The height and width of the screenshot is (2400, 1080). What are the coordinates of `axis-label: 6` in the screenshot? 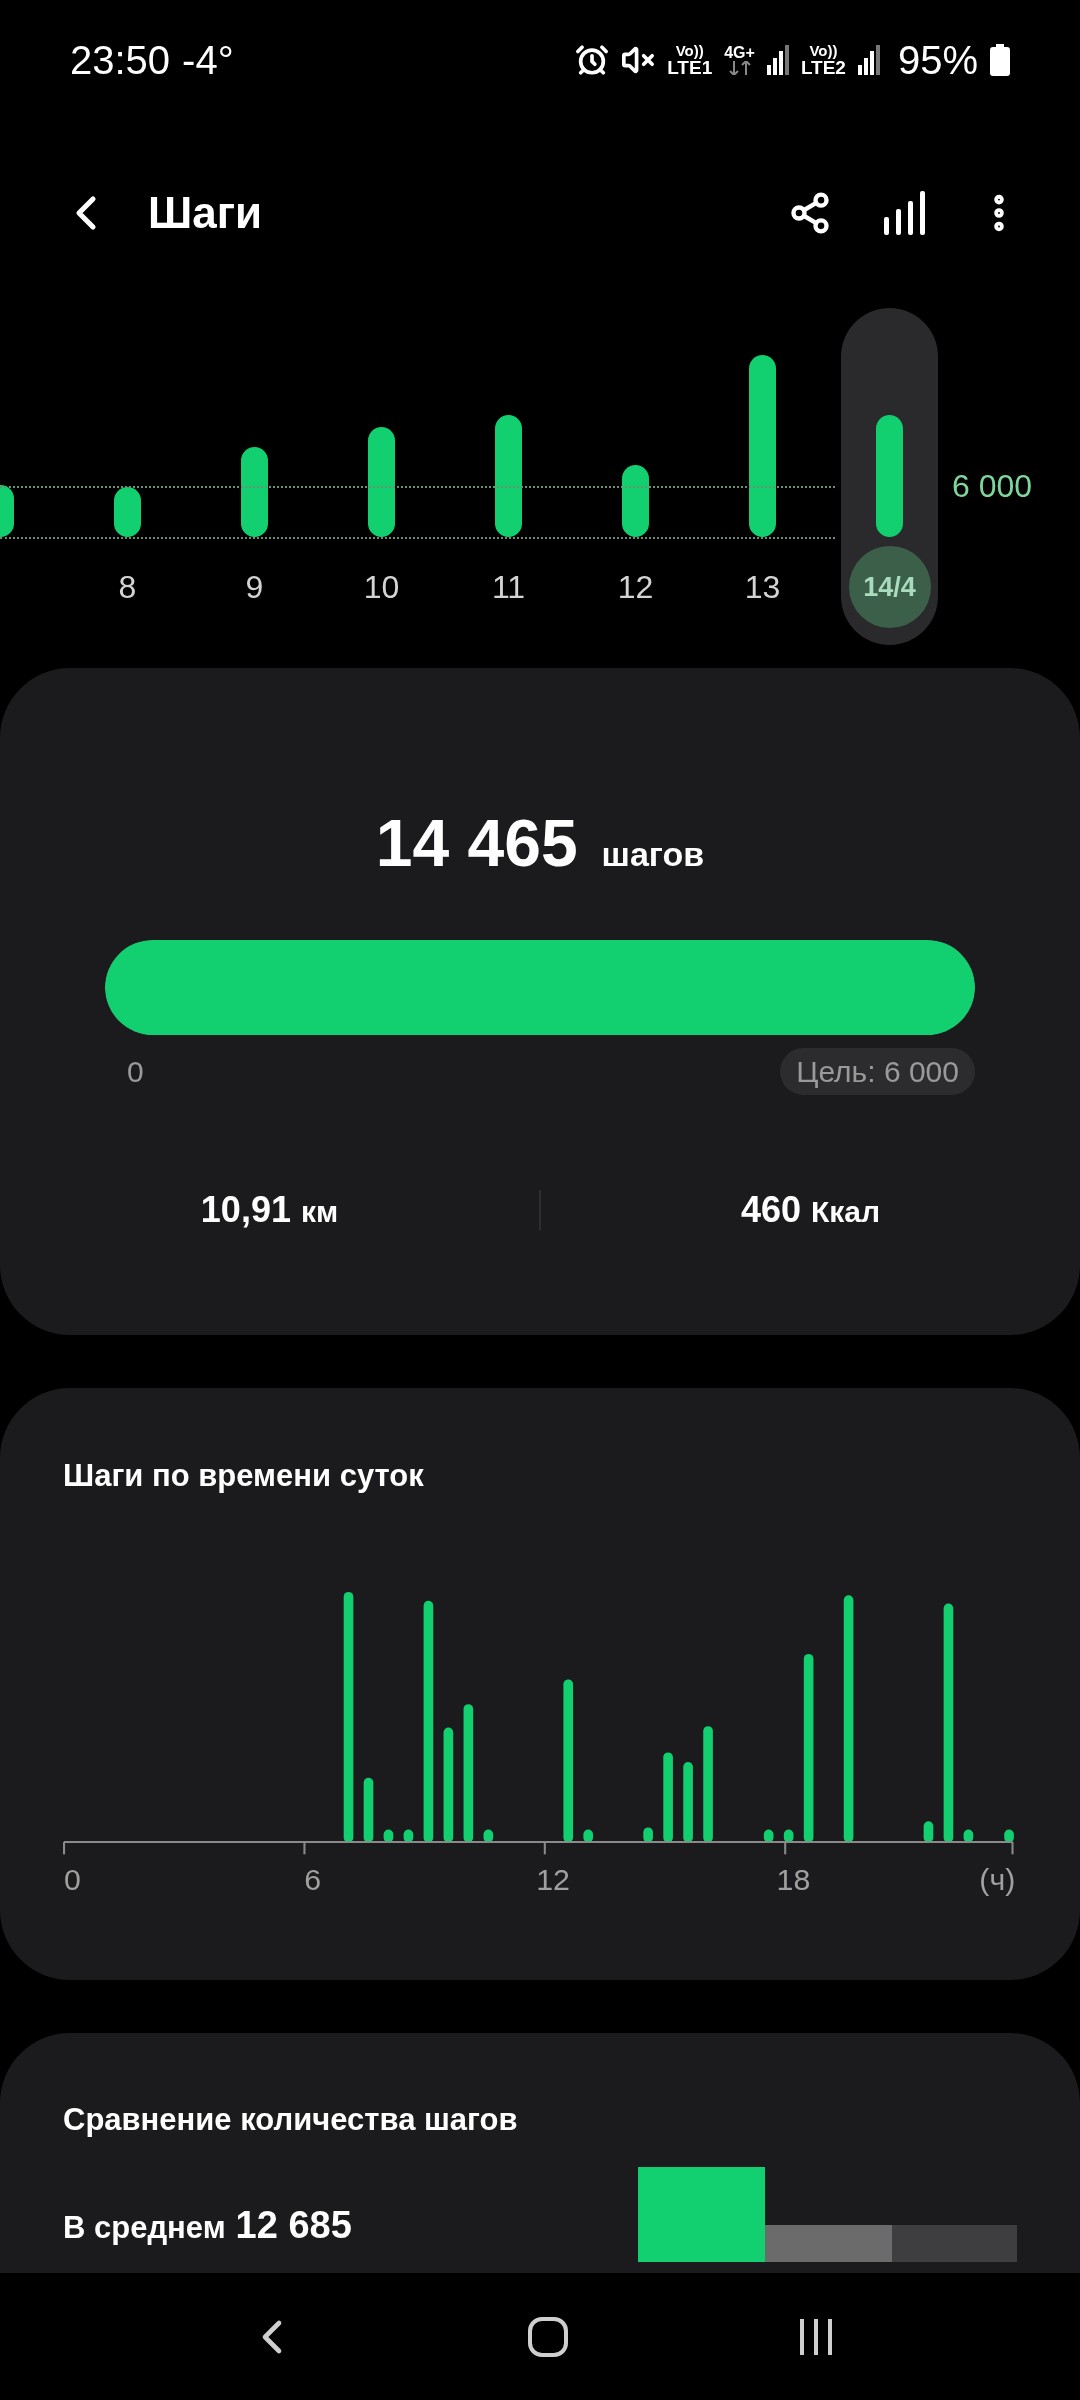 It's located at (313, 1880).